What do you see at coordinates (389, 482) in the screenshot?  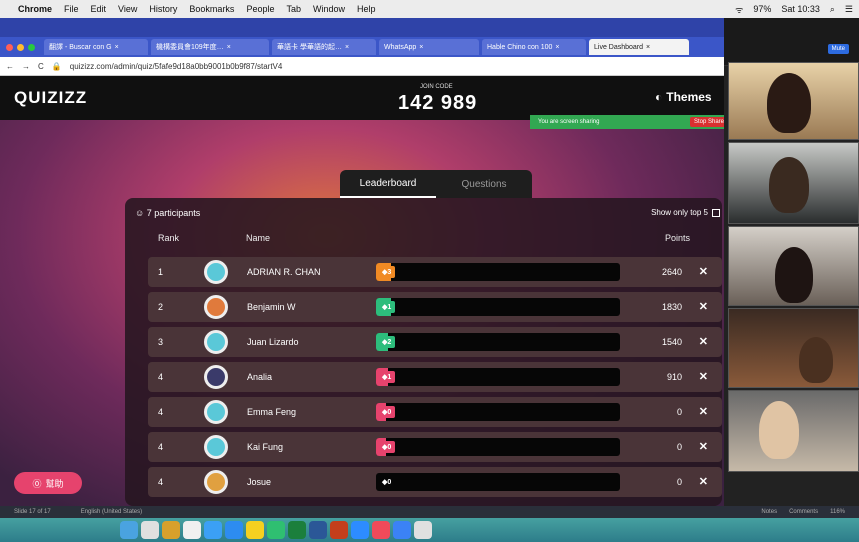 I see `score-tag-value: 0` at bounding box center [389, 482].